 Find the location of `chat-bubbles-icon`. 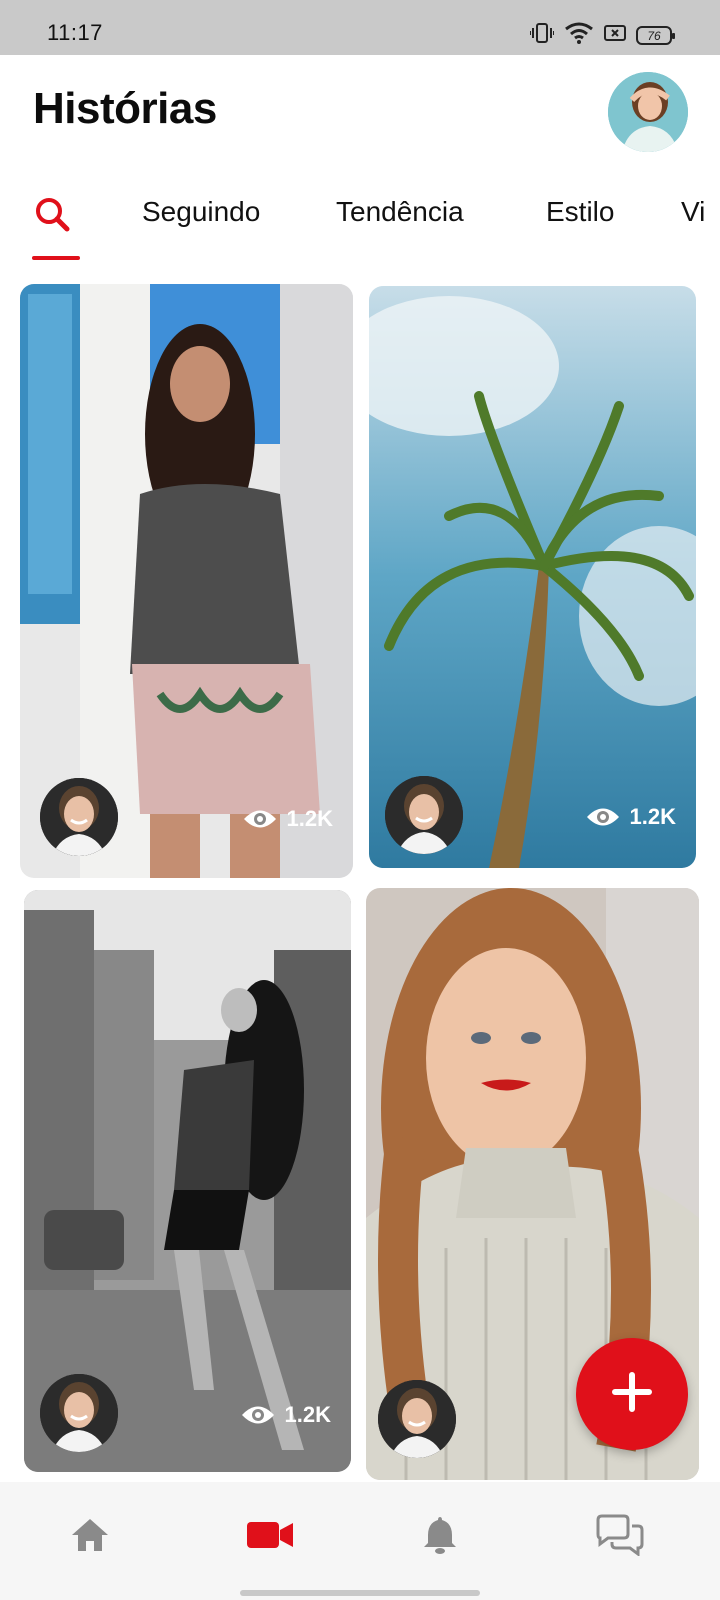

chat-bubbles-icon is located at coordinates (620, 1537).